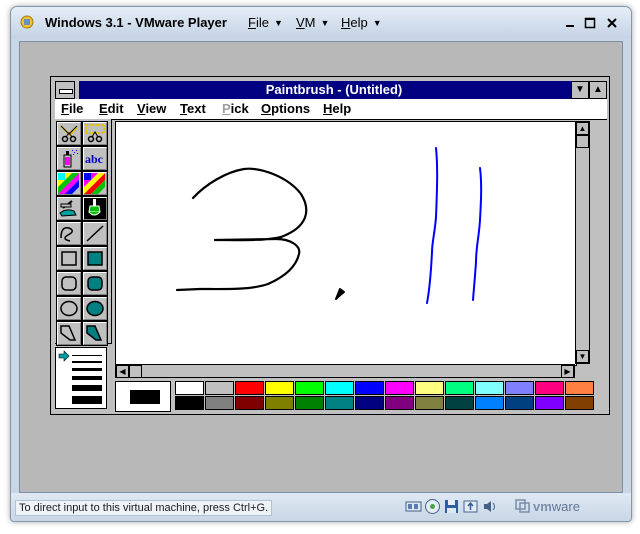 This screenshot has width=640, height=534. Describe the element at coordinates (122, 371) in the screenshot. I see `scroll-left-button: ◀` at that location.